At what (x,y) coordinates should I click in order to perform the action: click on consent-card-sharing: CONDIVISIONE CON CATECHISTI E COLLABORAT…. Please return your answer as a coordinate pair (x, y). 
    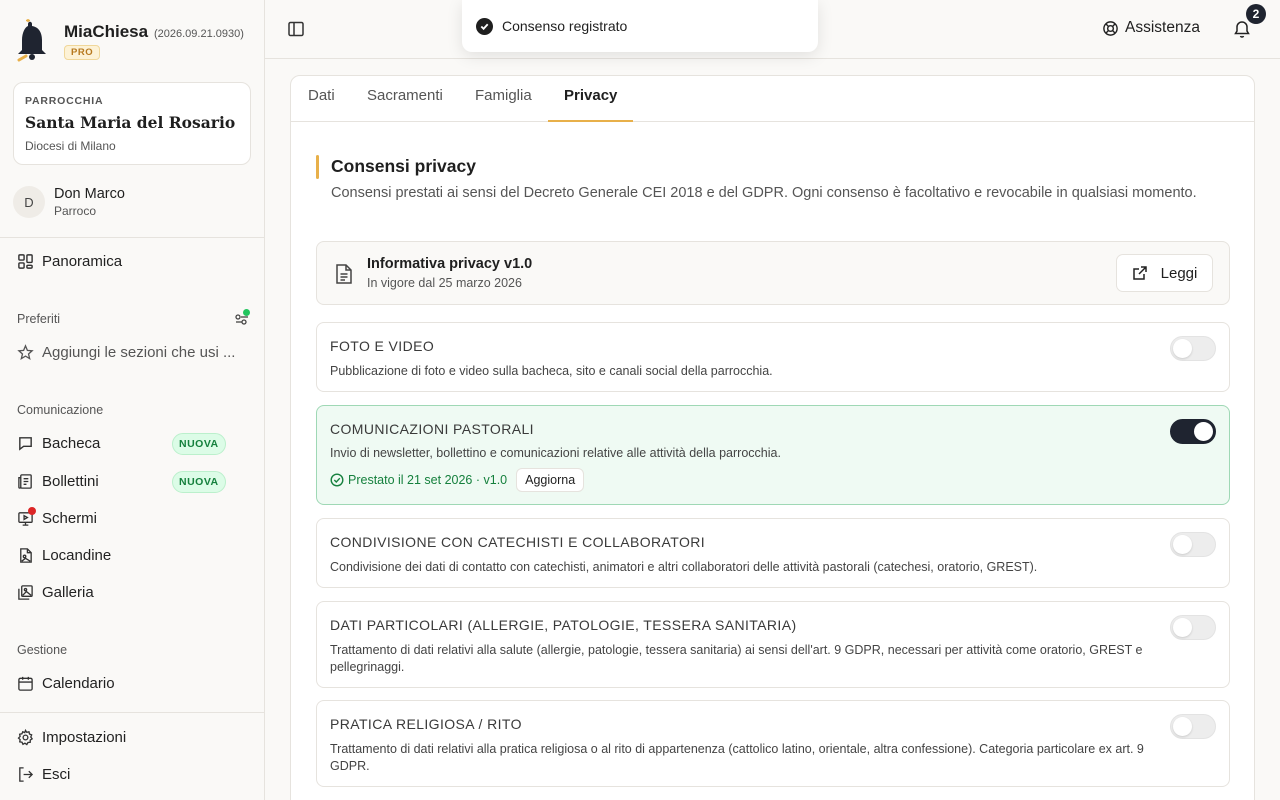
    Looking at the image, I should click on (773, 553).